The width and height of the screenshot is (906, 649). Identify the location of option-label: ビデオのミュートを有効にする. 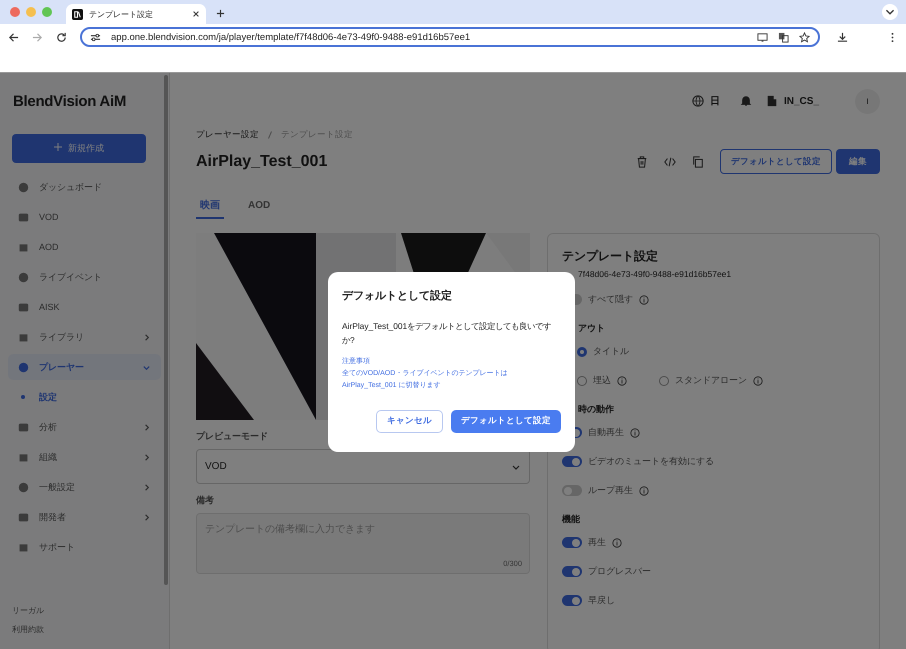
(651, 461).